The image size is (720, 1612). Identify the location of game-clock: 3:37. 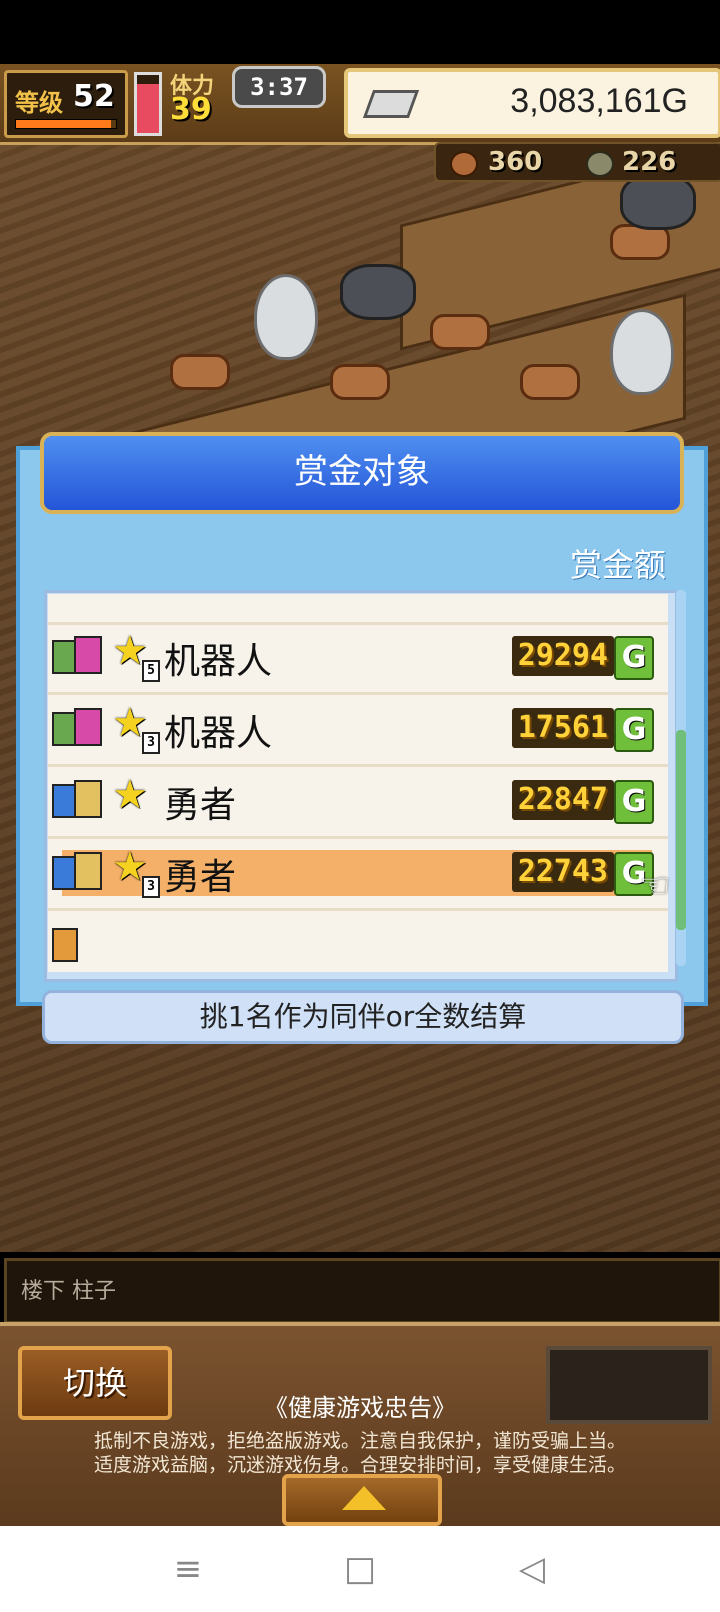
(279, 87).